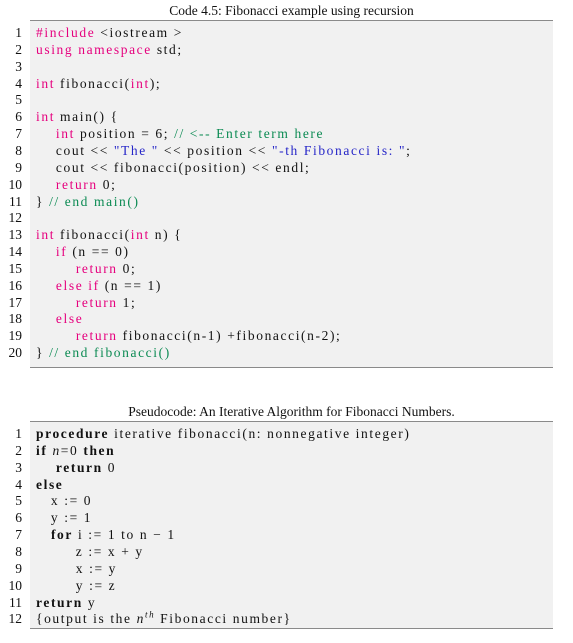  I want to click on code-token: =0, so click(72, 450).